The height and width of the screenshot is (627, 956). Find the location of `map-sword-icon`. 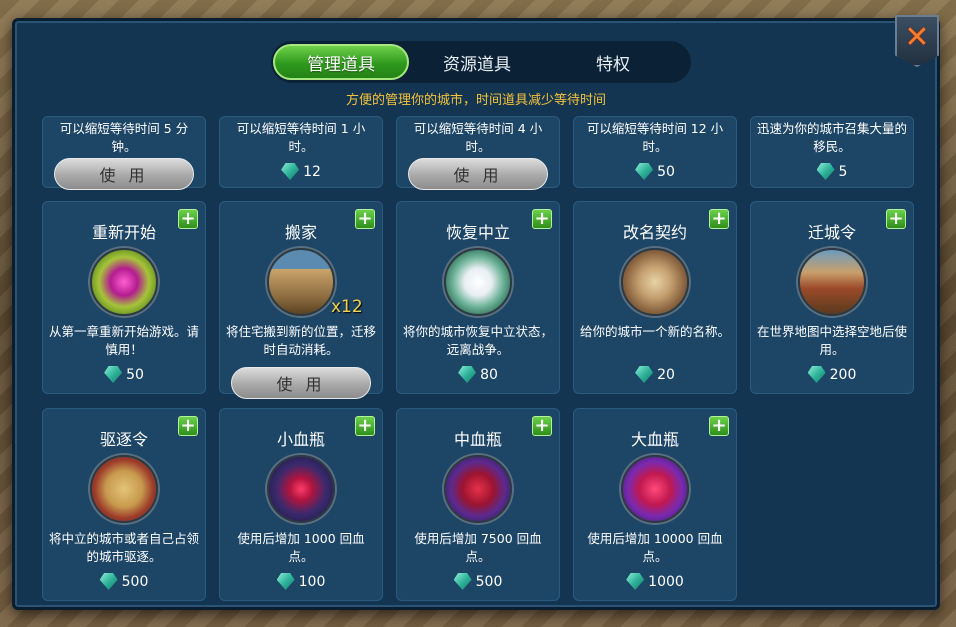

map-sword-icon is located at coordinates (124, 489).